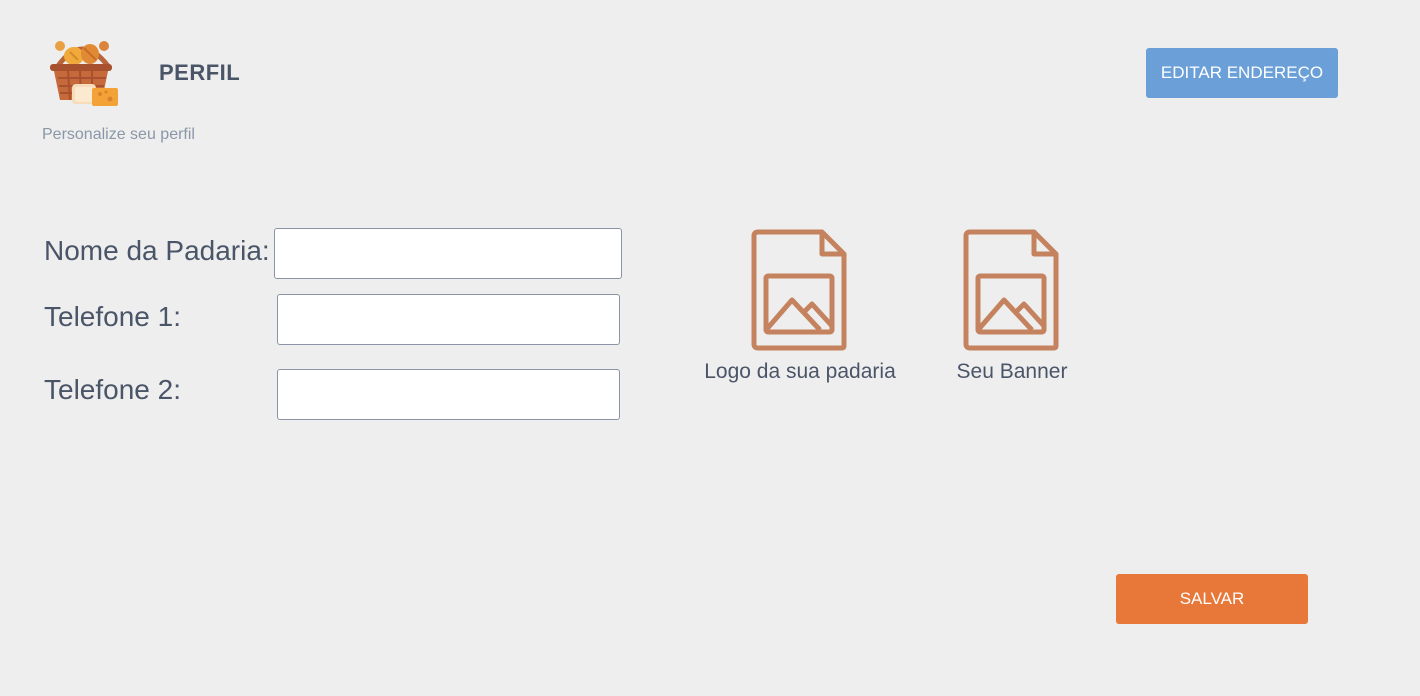 The image size is (1420, 696). What do you see at coordinates (448, 253) in the screenshot?
I see `bakery-name-input` at bounding box center [448, 253].